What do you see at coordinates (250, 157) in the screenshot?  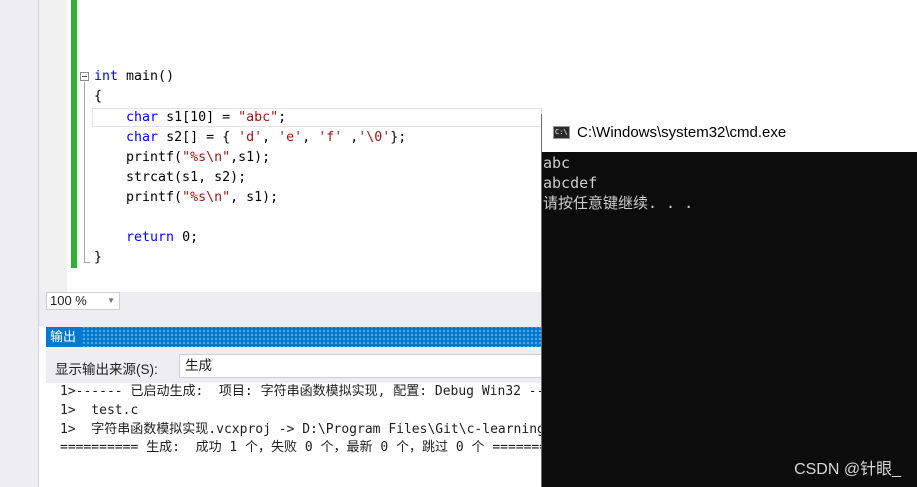 I see `code-text: ,s1);` at bounding box center [250, 157].